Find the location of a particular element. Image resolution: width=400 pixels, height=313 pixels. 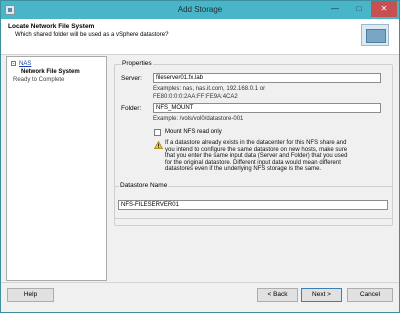

mount-read-only-label: Mount NFS read only is located at coordinates (193, 132).